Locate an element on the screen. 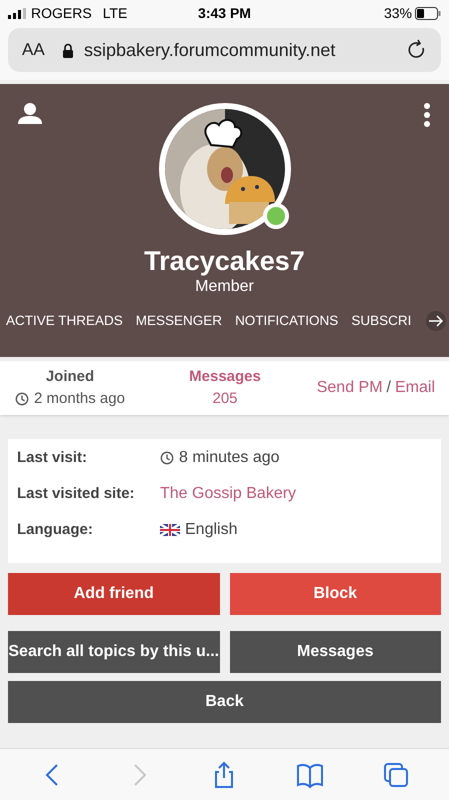 This screenshot has height=800, width=449. profile-tab: MESSENGER is located at coordinates (179, 321).